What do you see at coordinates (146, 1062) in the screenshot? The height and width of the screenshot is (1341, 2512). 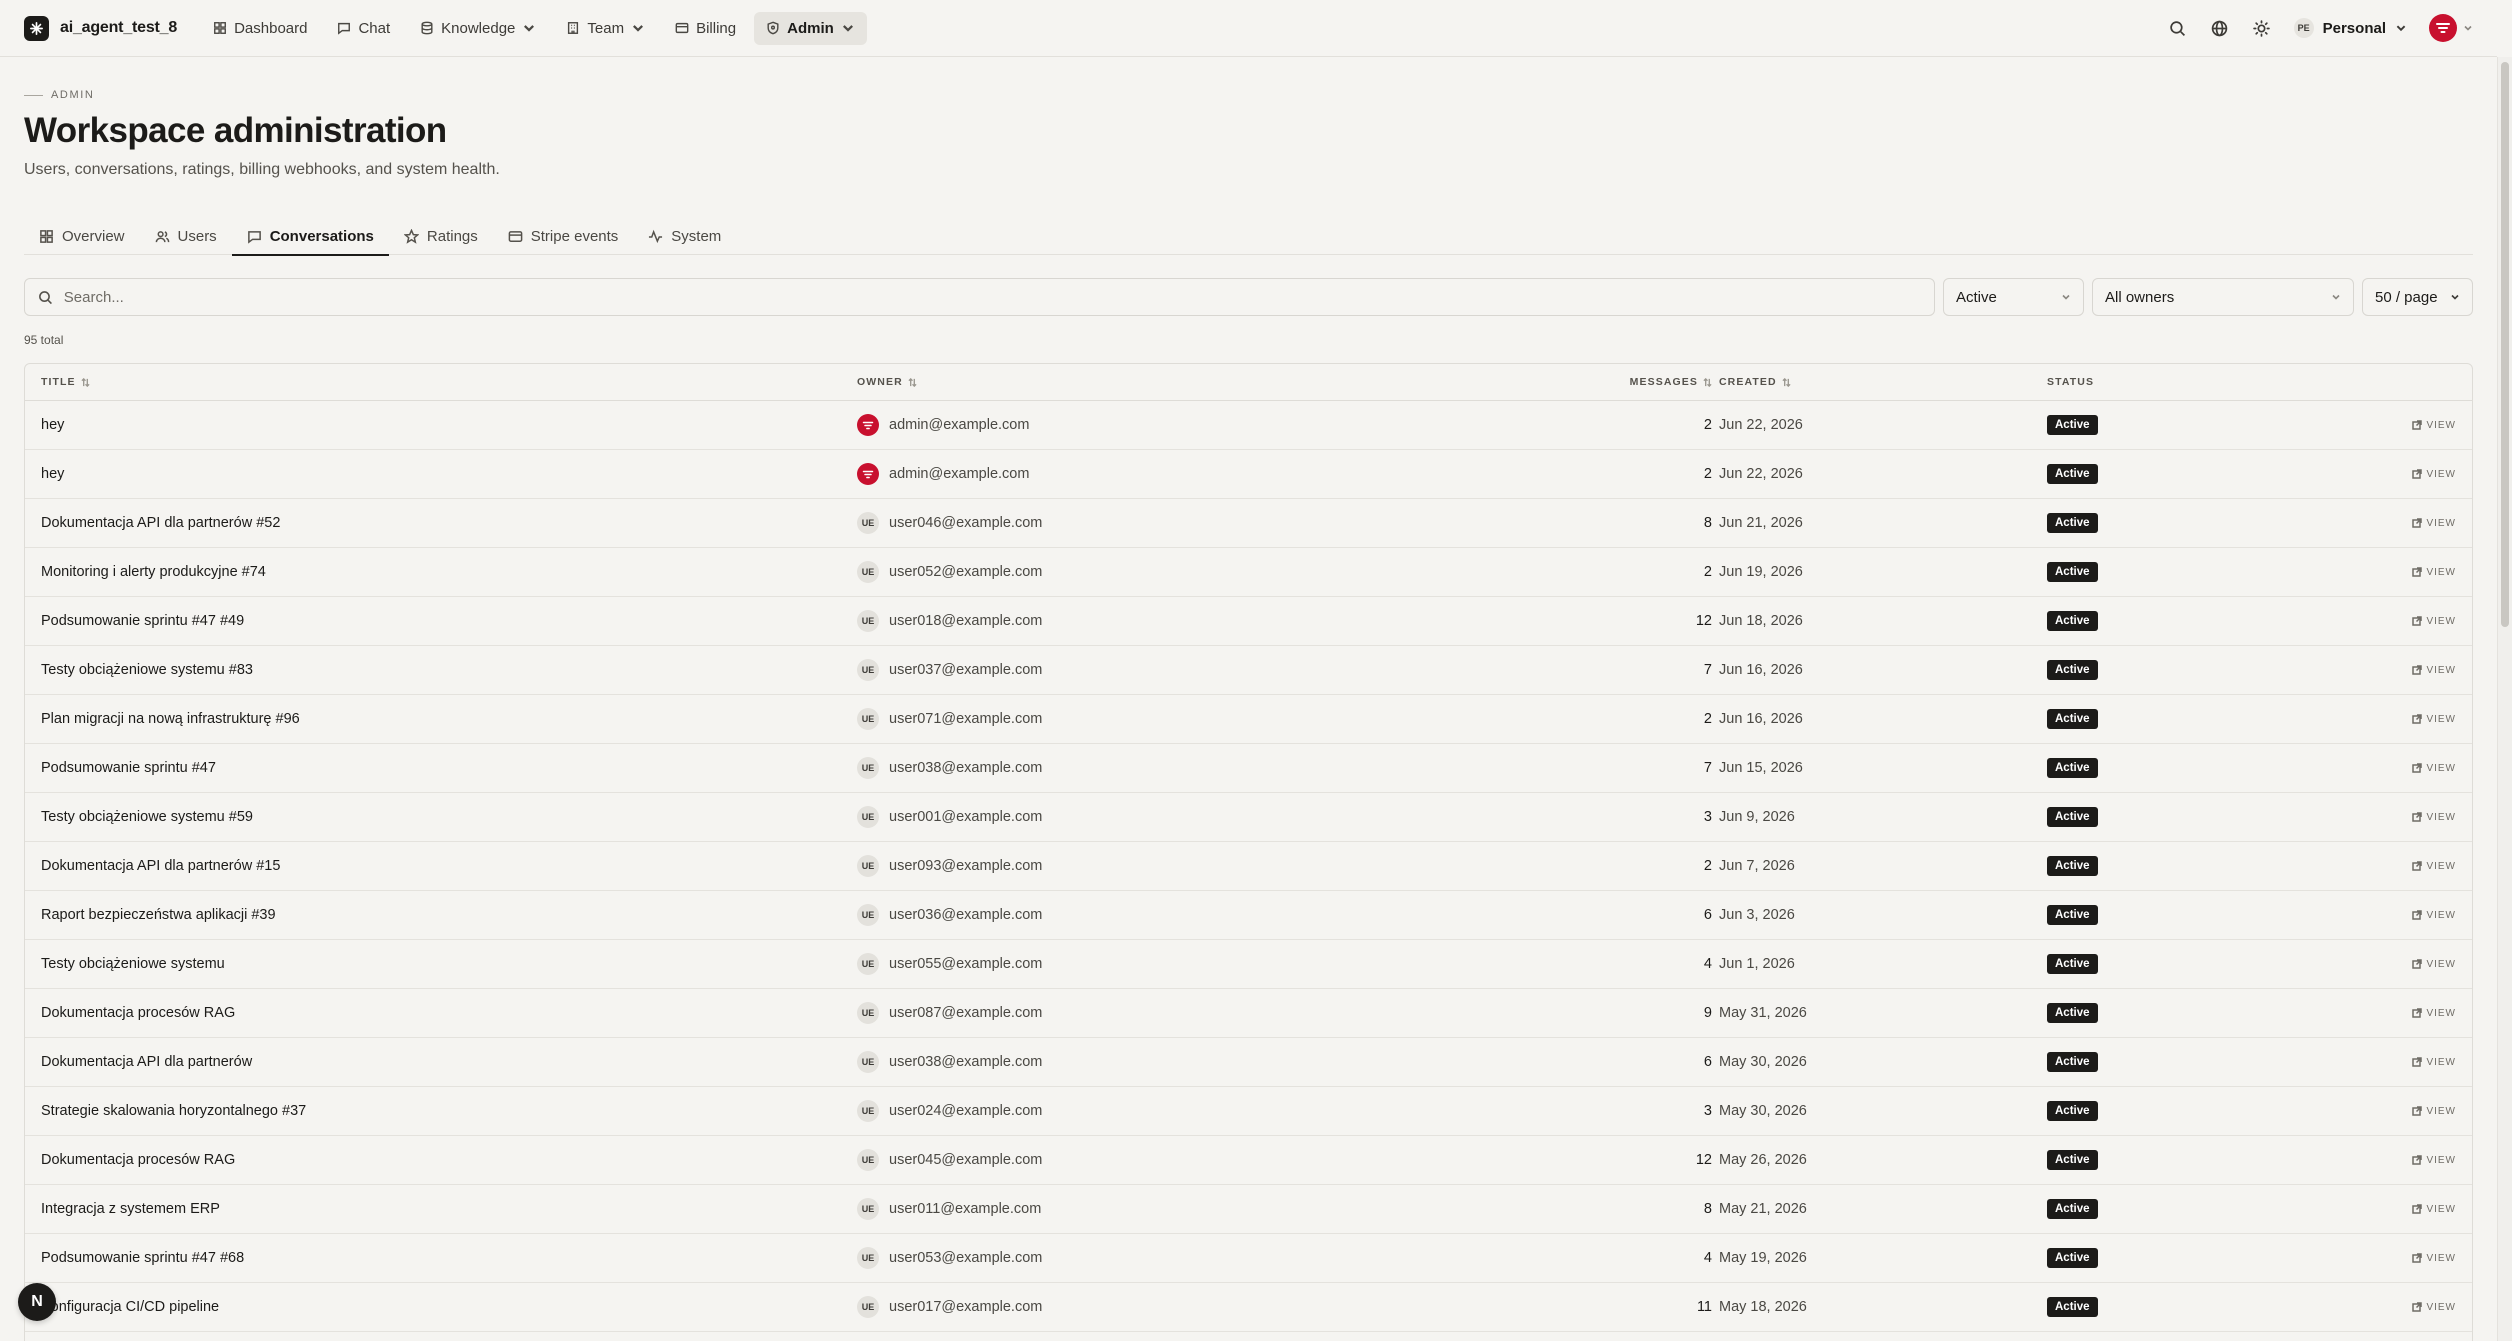 I see `conversation-title: Dokumentacja API dla partnerów` at bounding box center [146, 1062].